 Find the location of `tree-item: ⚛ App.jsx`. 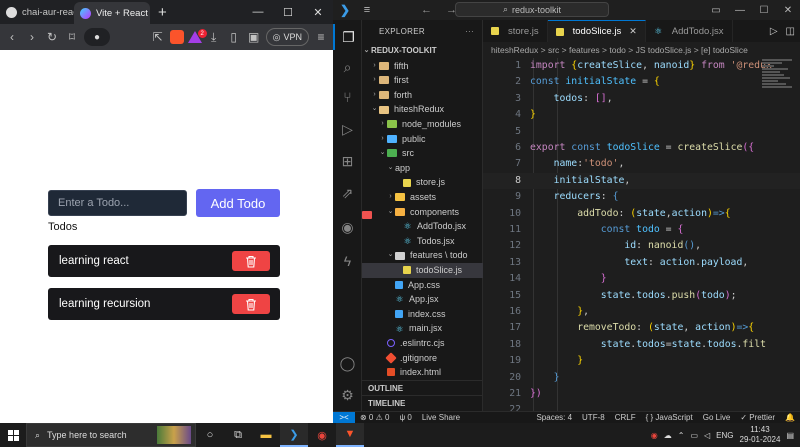

tree-item: ⚛ App.jsx is located at coordinates (422, 299).